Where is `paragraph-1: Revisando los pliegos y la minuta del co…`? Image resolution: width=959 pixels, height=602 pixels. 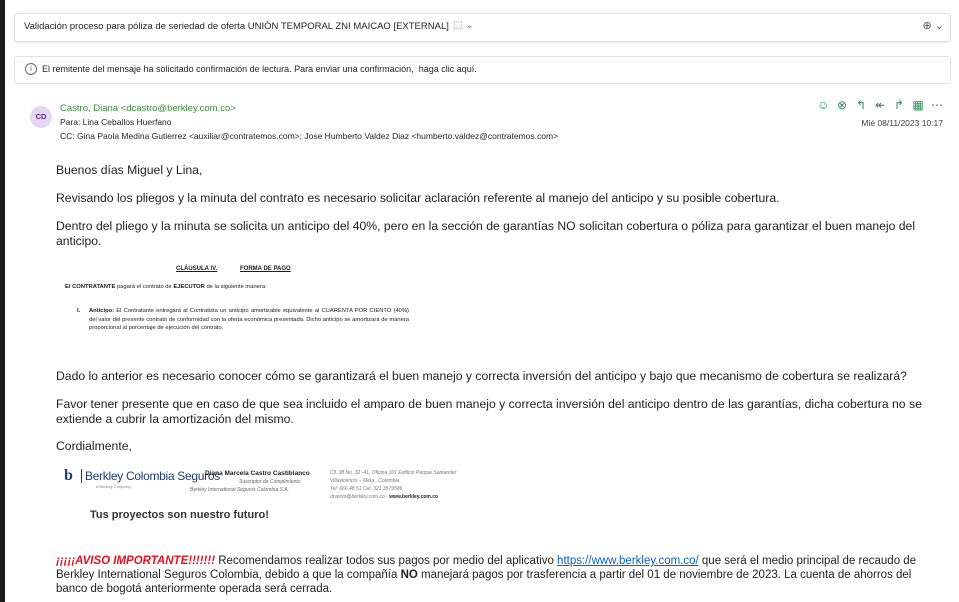
paragraph-1: Revisando los pliegos y la minuta del co… is located at coordinates (418, 198).